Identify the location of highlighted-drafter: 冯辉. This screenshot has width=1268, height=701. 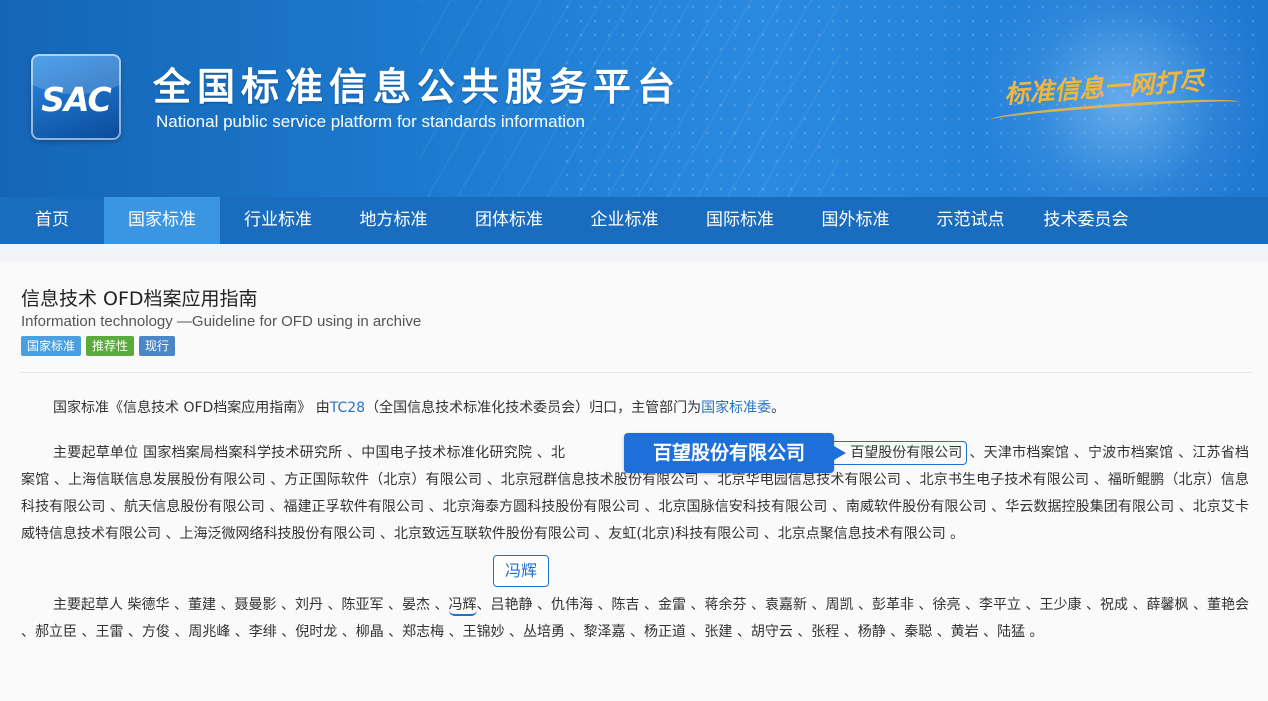
(462, 606).